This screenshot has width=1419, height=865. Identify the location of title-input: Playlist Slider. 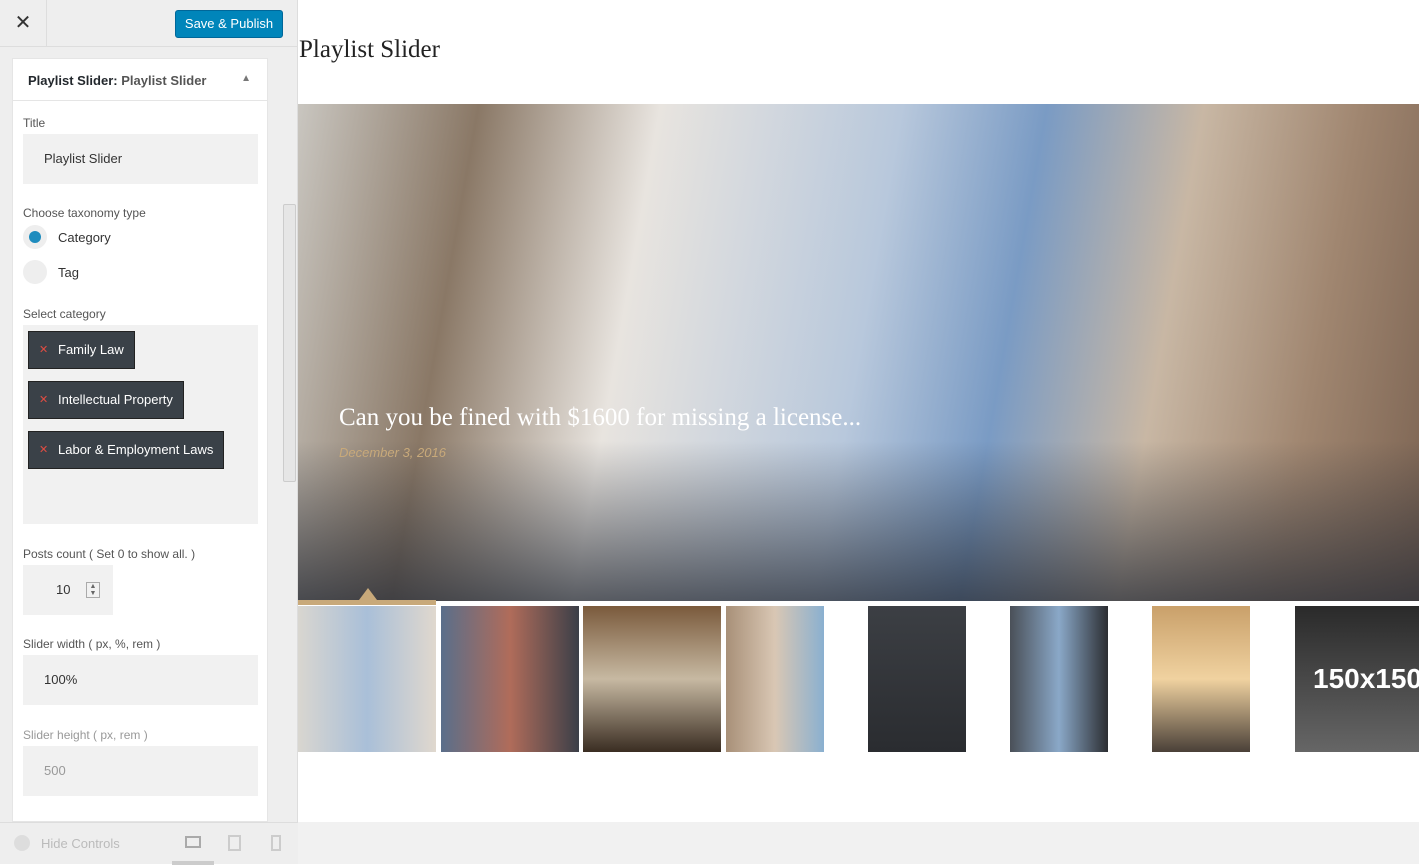
(140, 159).